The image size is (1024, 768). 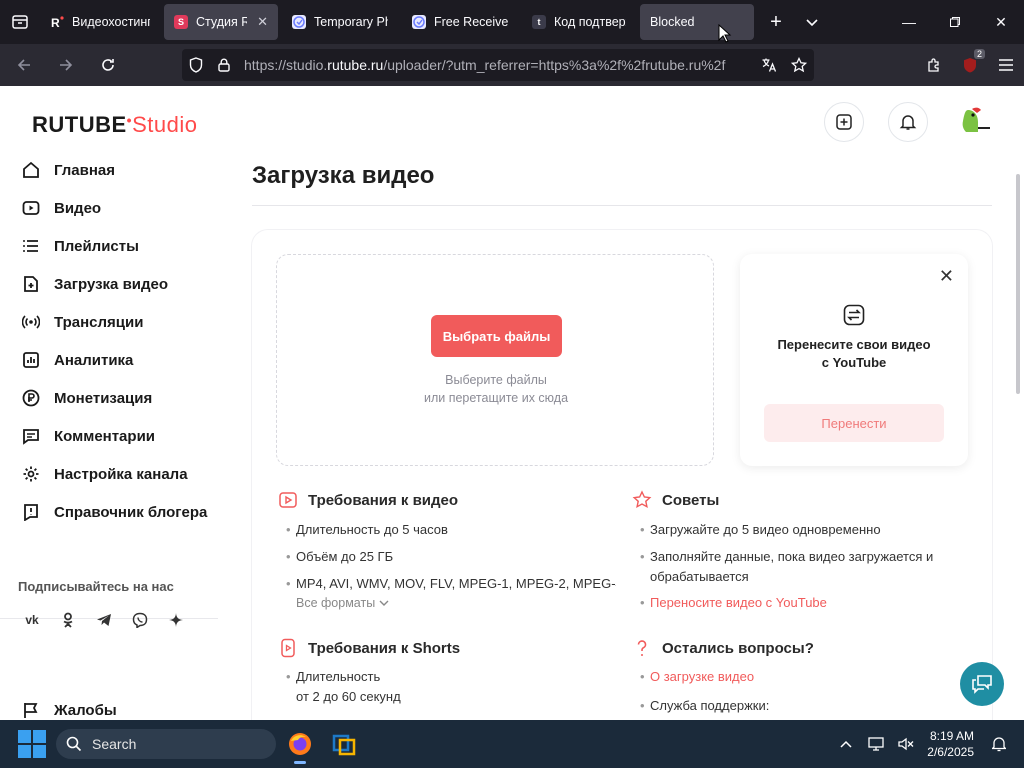 I want to click on dzen-icon, so click(x=176, y=620).